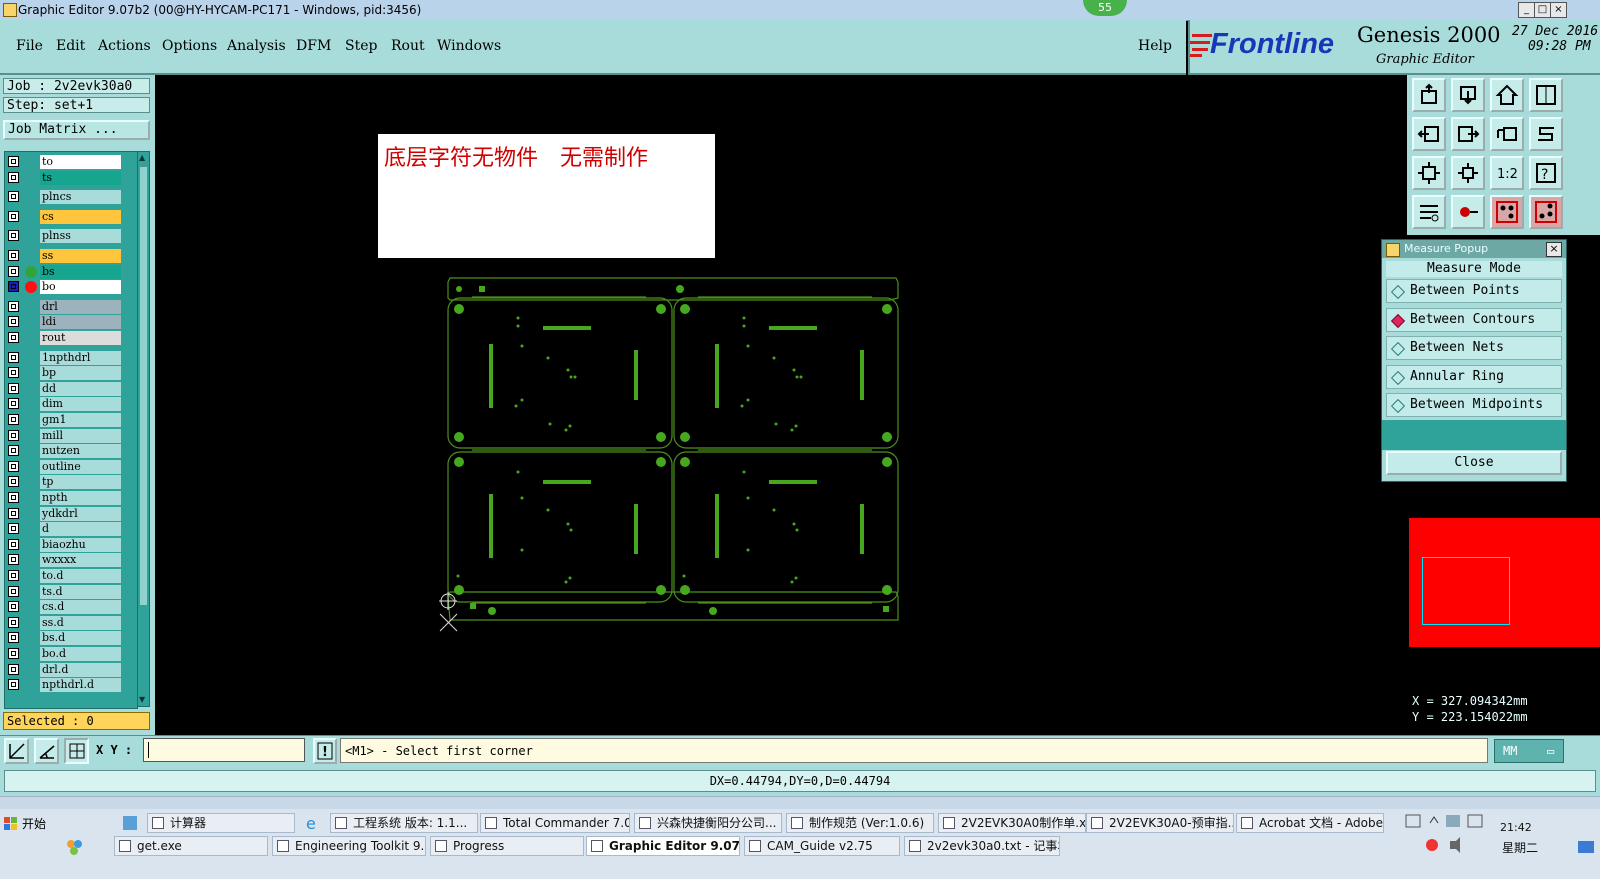  Describe the element at coordinates (1429, 212) in the screenshot. I see `snap-tool-icon` at that location.